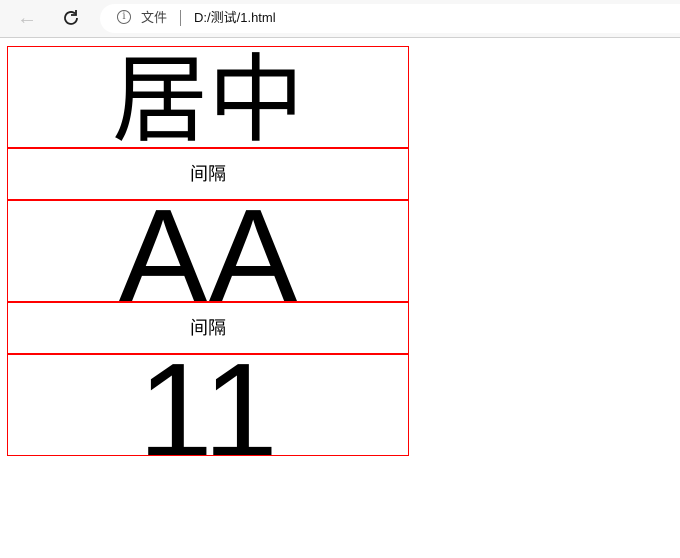  I want to click on box-text: AA, so click(208, 251).